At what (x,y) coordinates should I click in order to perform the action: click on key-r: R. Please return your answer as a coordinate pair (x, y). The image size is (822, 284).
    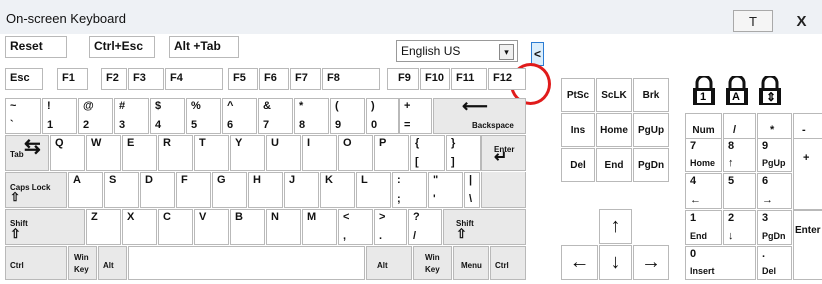
    Looking at the image, I should click on (175, 153).